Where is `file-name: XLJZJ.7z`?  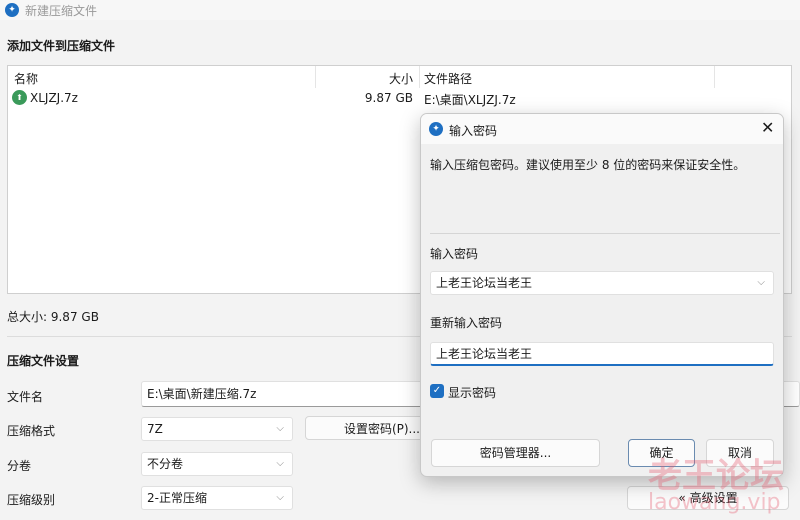 file-name: XLJZJ.7z is located at coordinates (54, 98).